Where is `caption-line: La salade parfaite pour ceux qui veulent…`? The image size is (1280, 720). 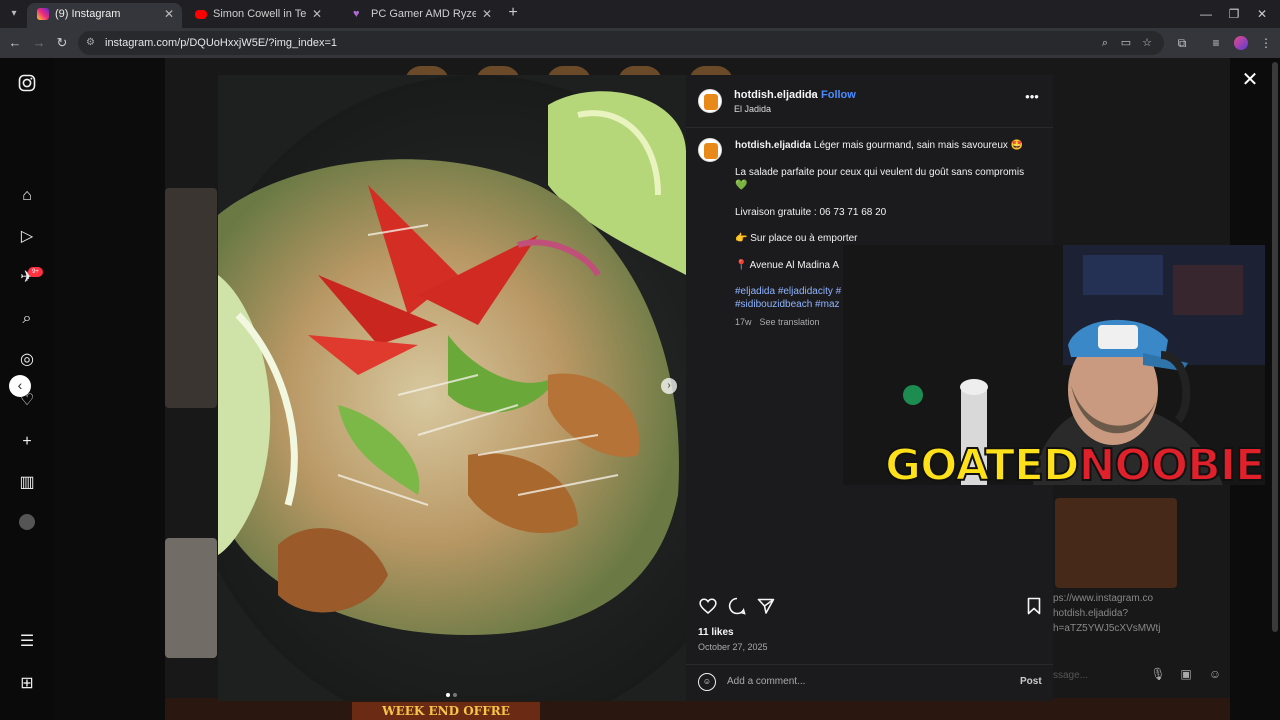 caption-line: La salade parfaite pour ceux qui veulent… is located at coordinates (880, 172).